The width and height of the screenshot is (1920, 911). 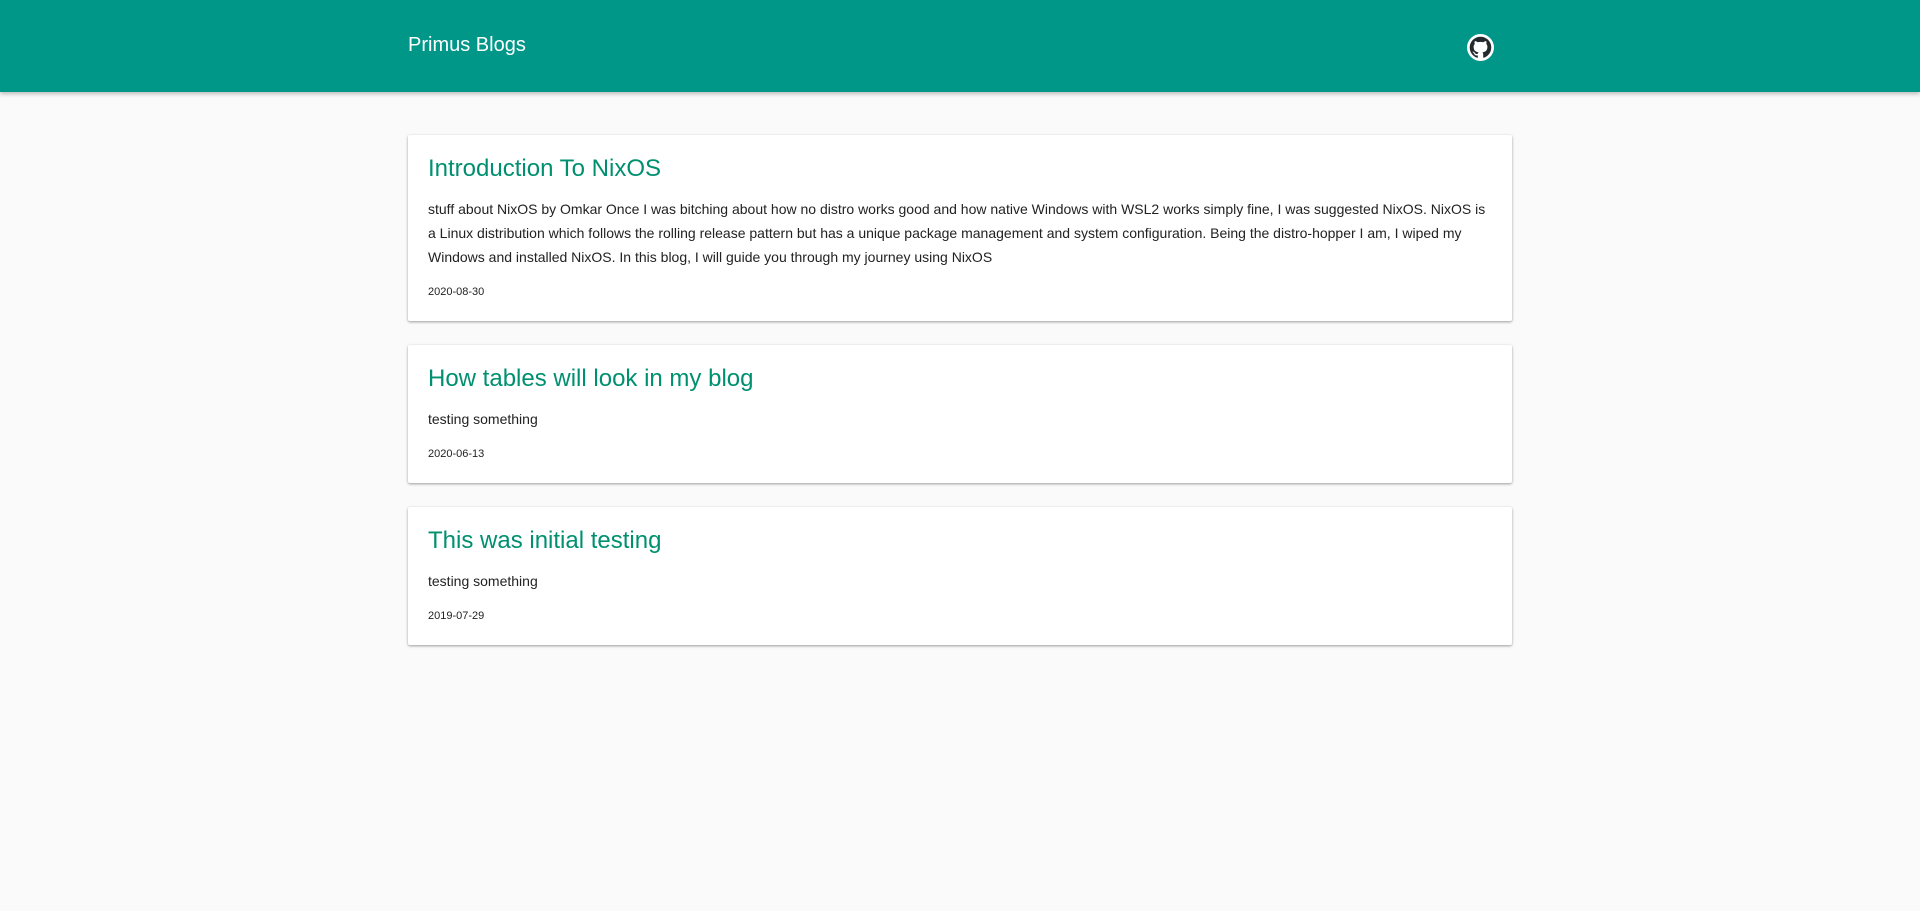 What do you see at coordinates (456, 616) in the screenshot?
I see `post-date: 2019-07-29` at bounding box center [456, 616].